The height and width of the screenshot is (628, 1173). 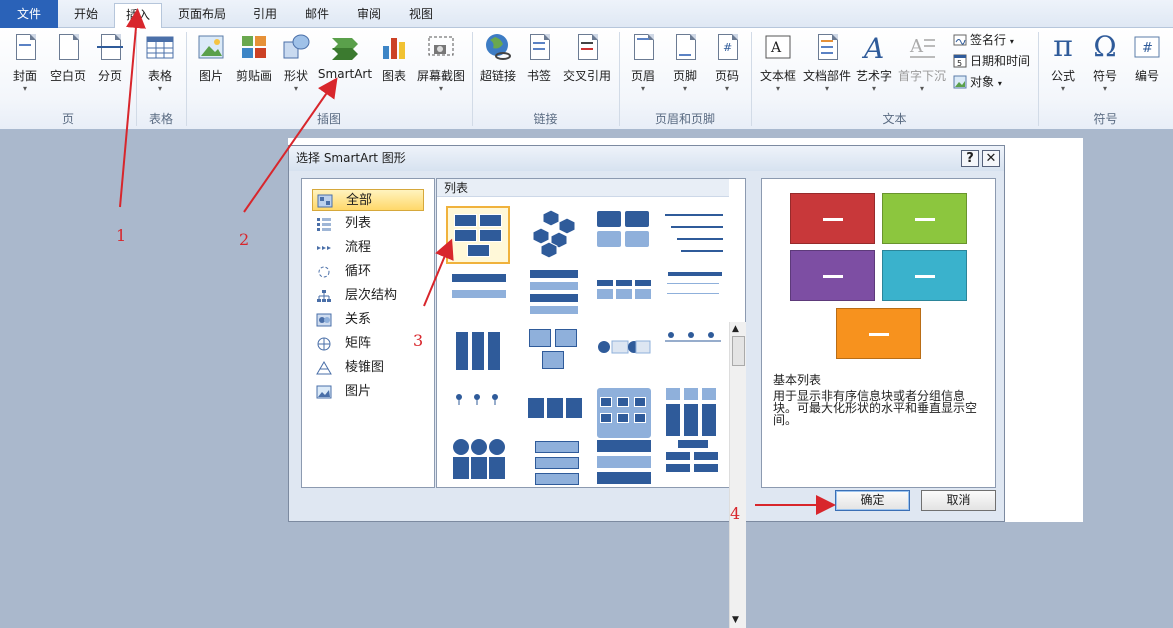 I want to click on scroll-down-icon: ▼, so click(x=735, y=620).